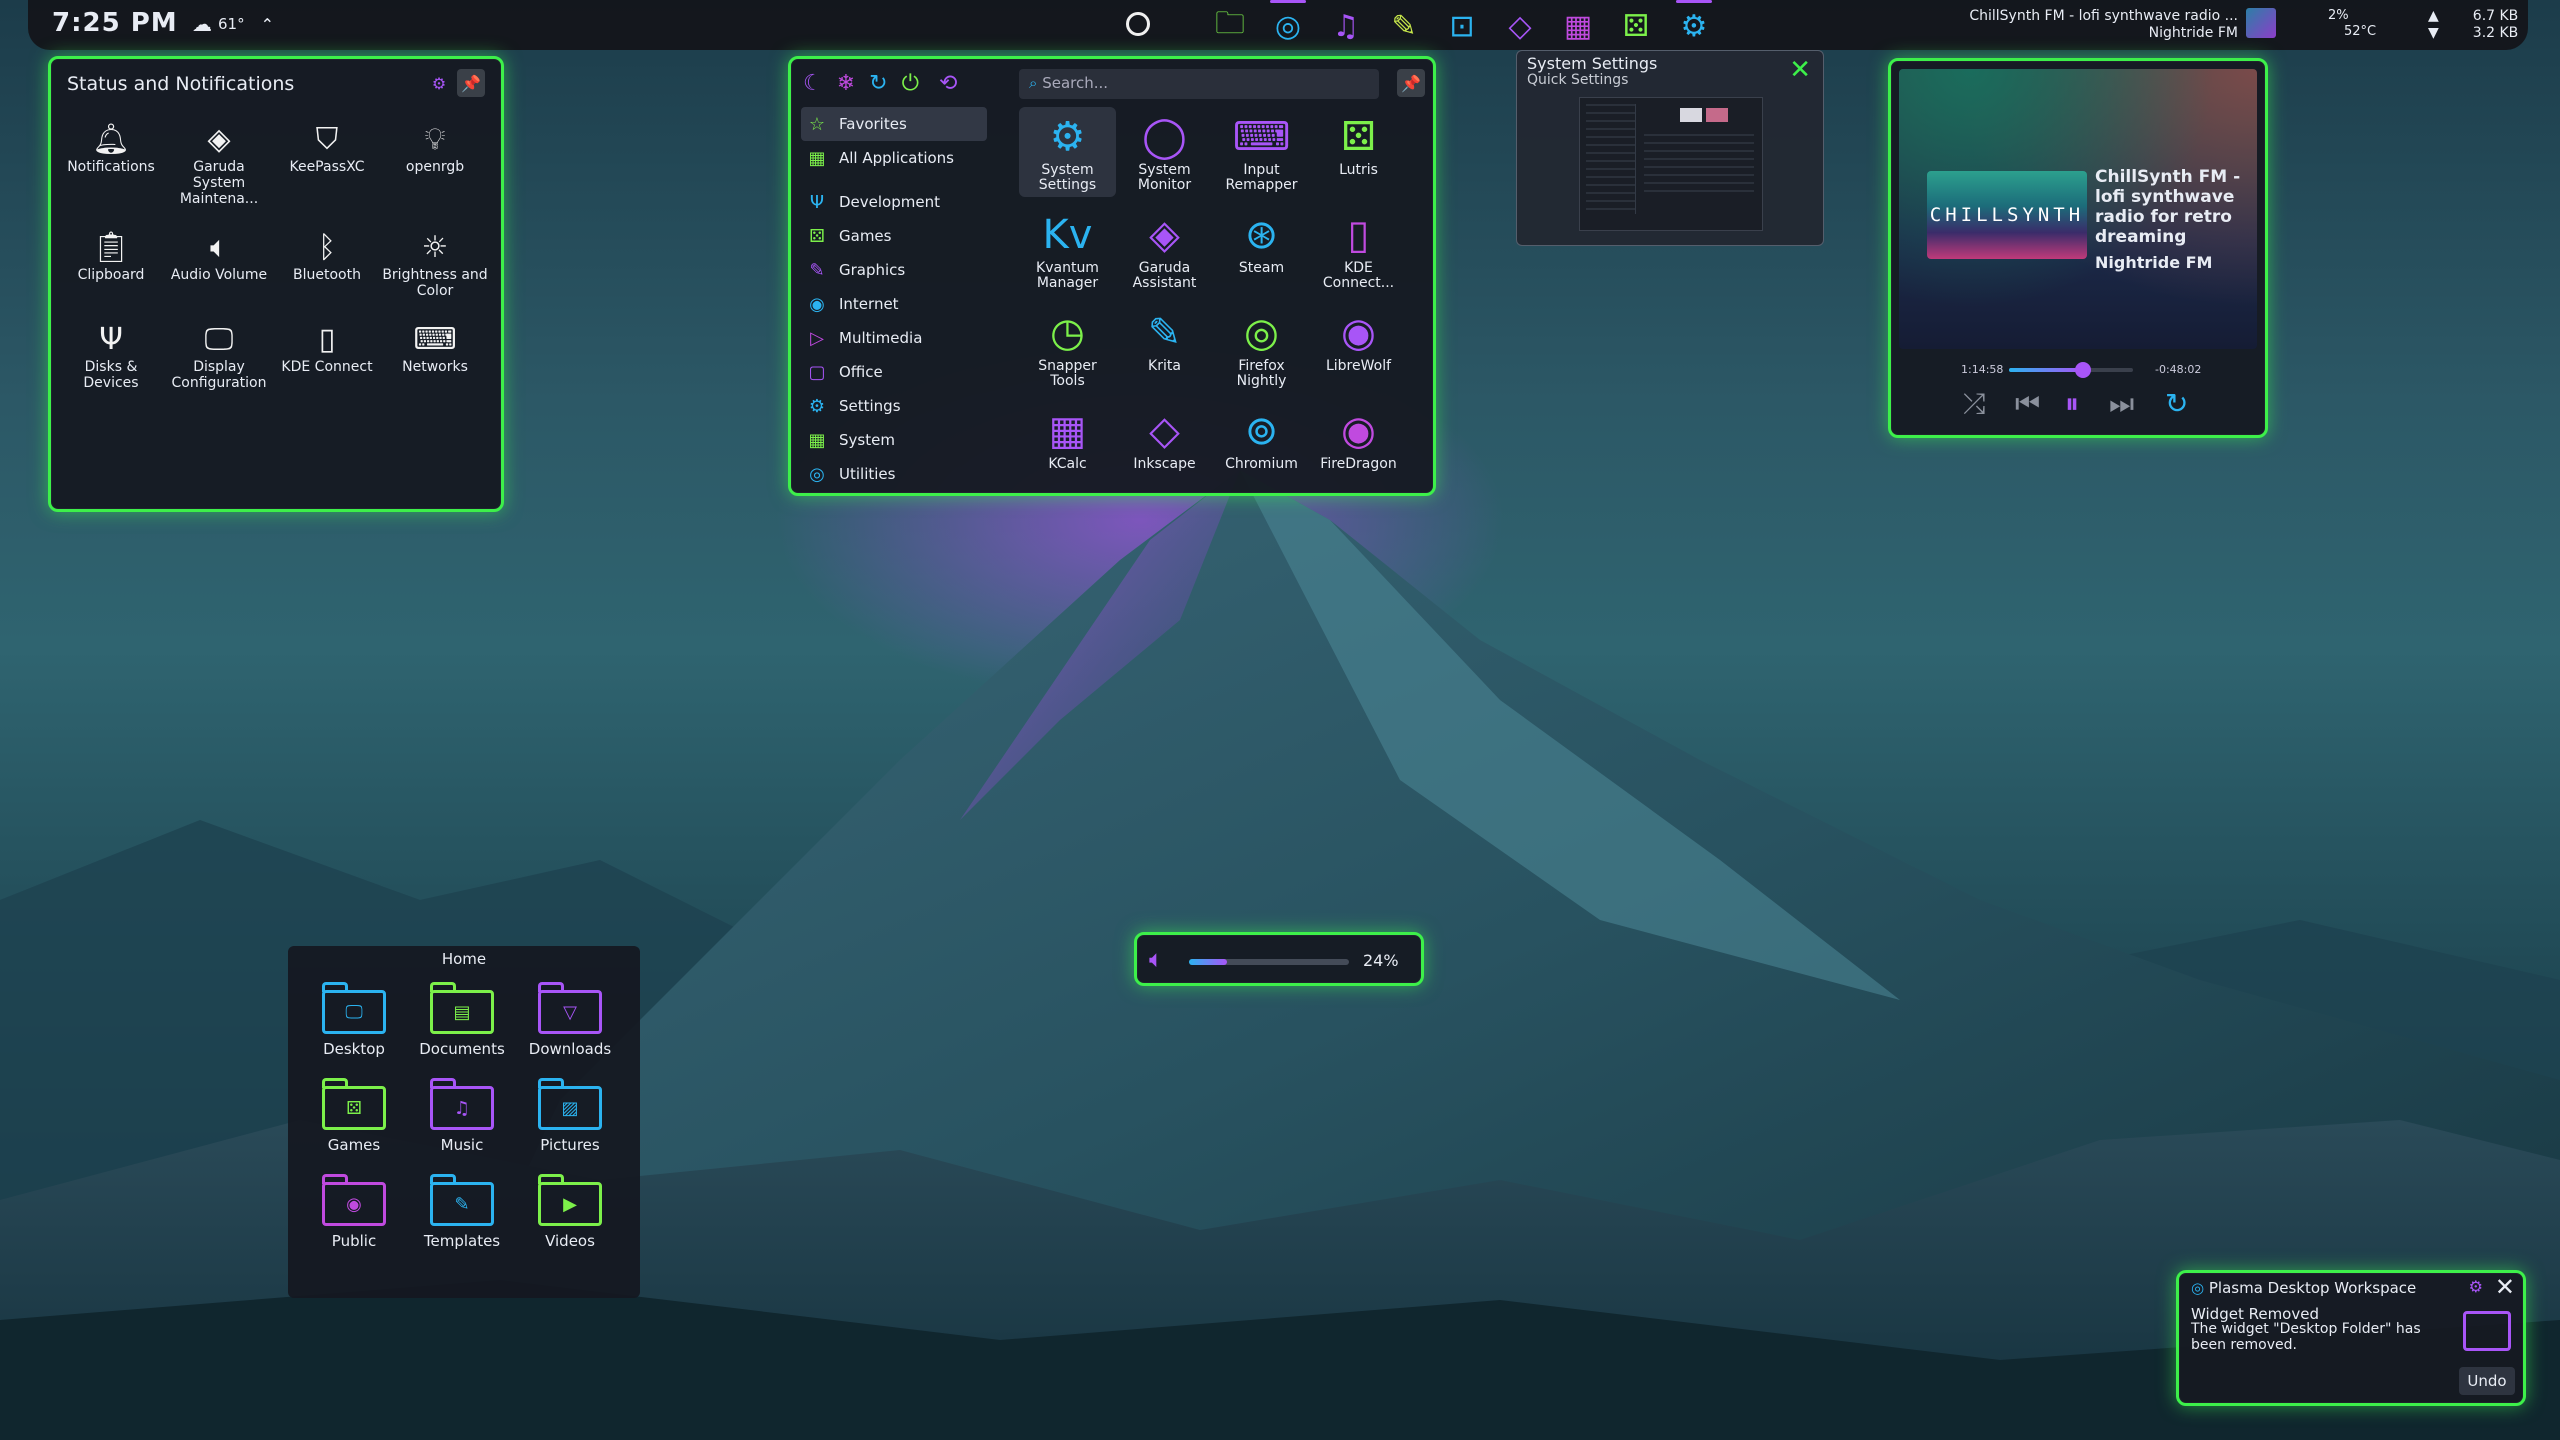 The image size is (2560, 1440). I want to click on status-item-keepassxc: ⛉ KeePassXC, so click(327, 164).